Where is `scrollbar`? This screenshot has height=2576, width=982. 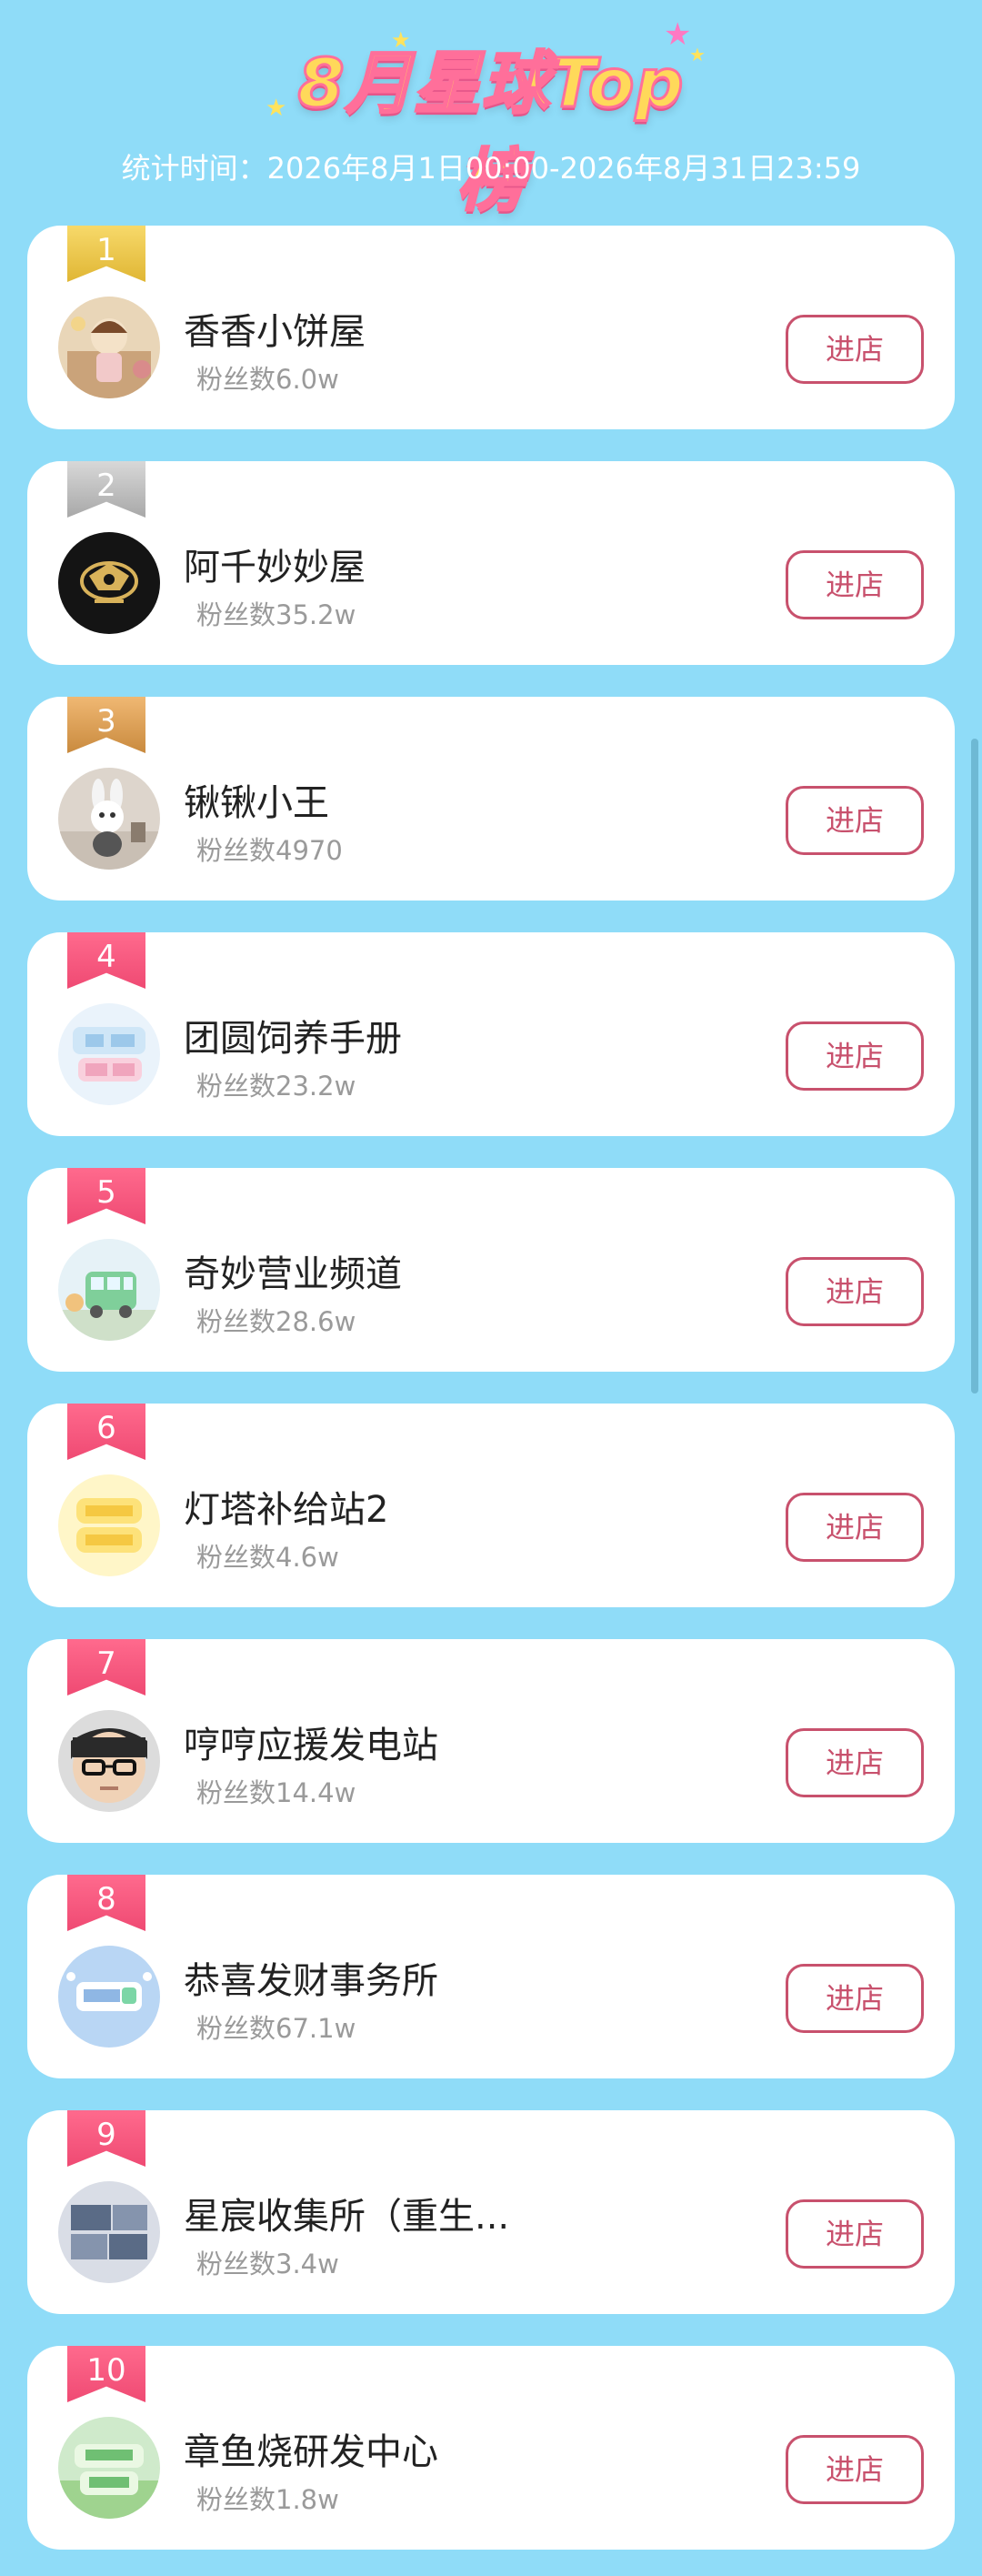 scrollbar is located at coordinates (974, 1066).